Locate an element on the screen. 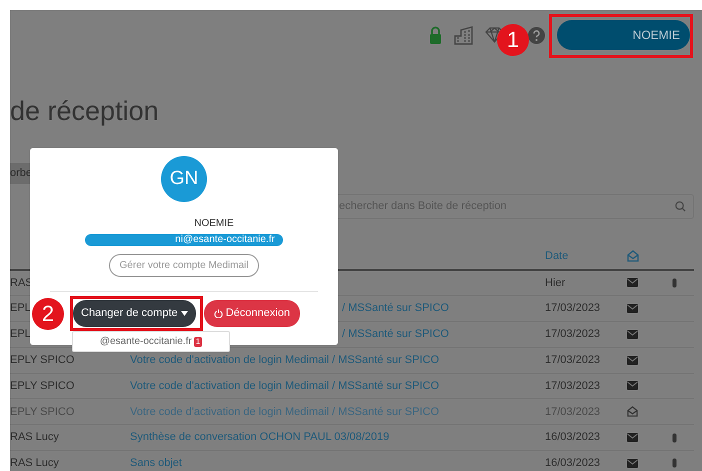 The image size is (702, 471). table-row: RAS Lucy Synthèse de conversation OCHON PAUL 03/08/2019 16/03/2023 is located at coordinates (352, 438).